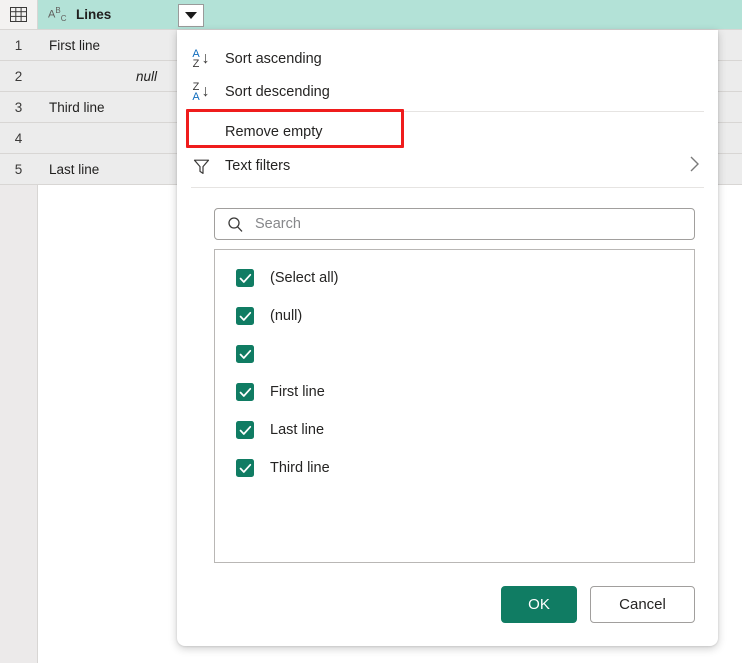  What do you see at coordinates (454, 430) in the screenshot?
I see `list-item: Last line` at bounding box center [454, 430].